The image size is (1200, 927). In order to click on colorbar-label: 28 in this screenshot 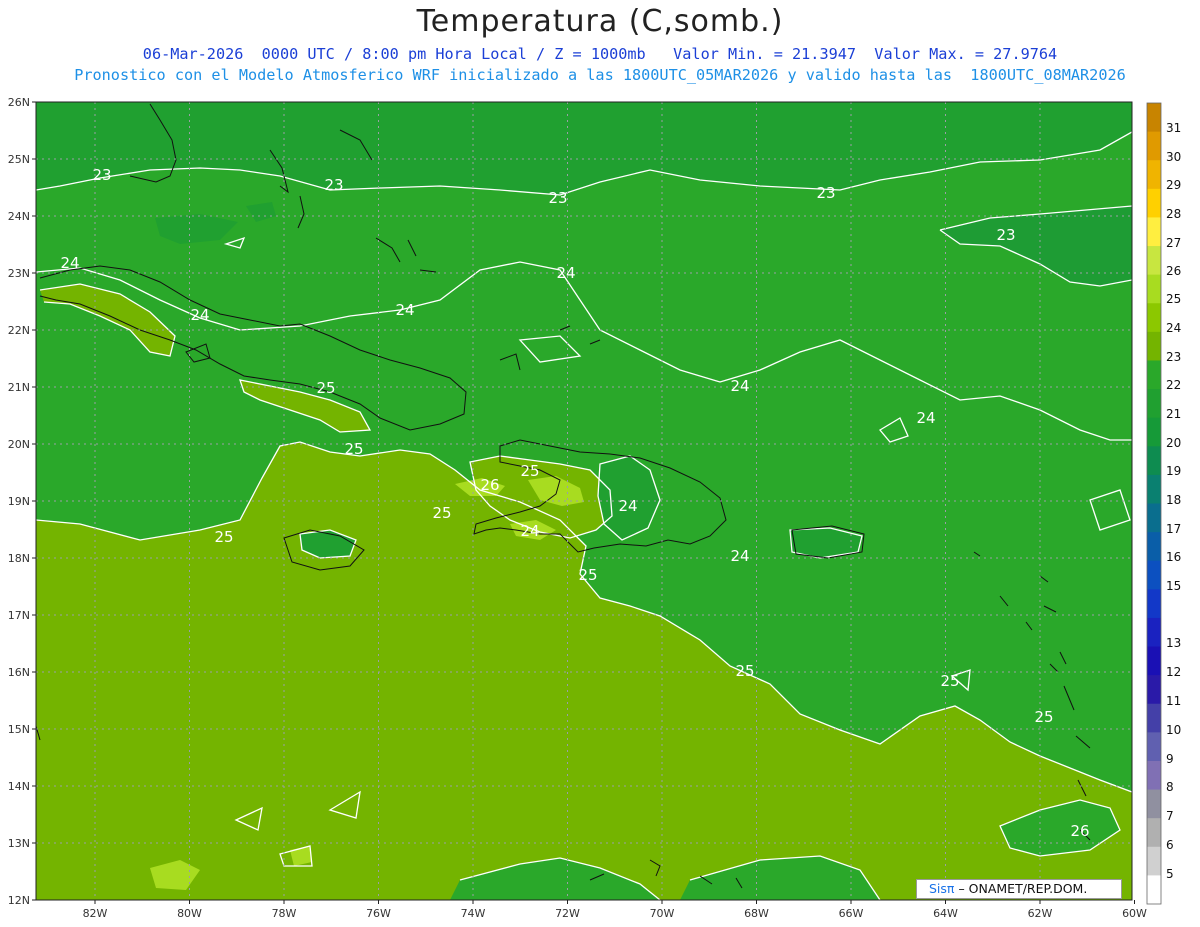, I will do `click(1173, 214)`.